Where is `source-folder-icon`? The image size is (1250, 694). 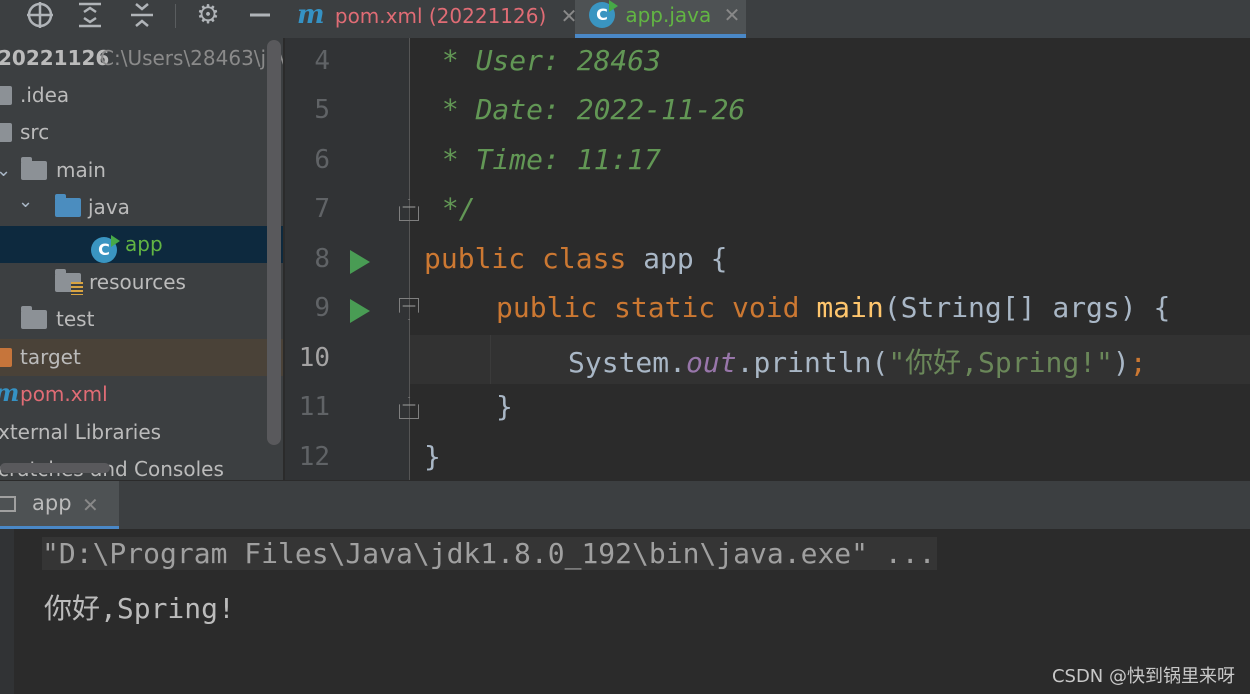 source-folder-icon is located at coordinates (68, 205).